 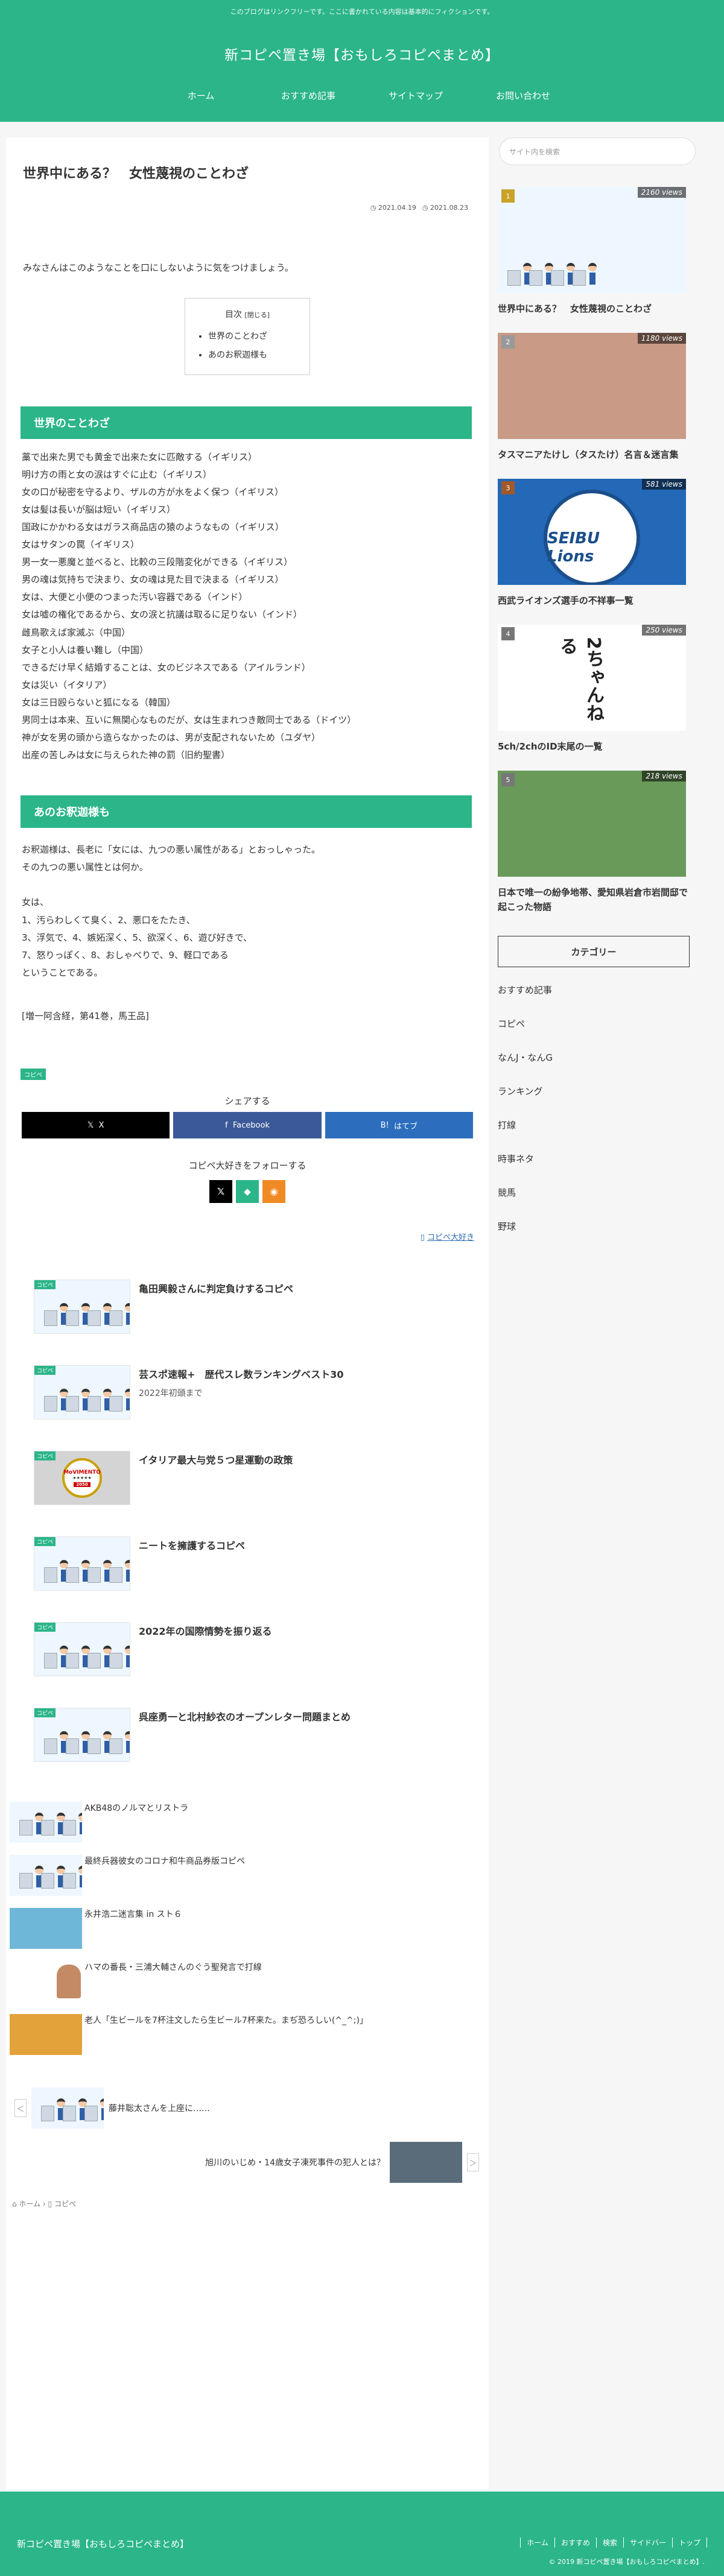 What do you see at coordinates (233, 315) in the screenshot?
I see `toc-title: 目次` at bounding box center [233, 315].